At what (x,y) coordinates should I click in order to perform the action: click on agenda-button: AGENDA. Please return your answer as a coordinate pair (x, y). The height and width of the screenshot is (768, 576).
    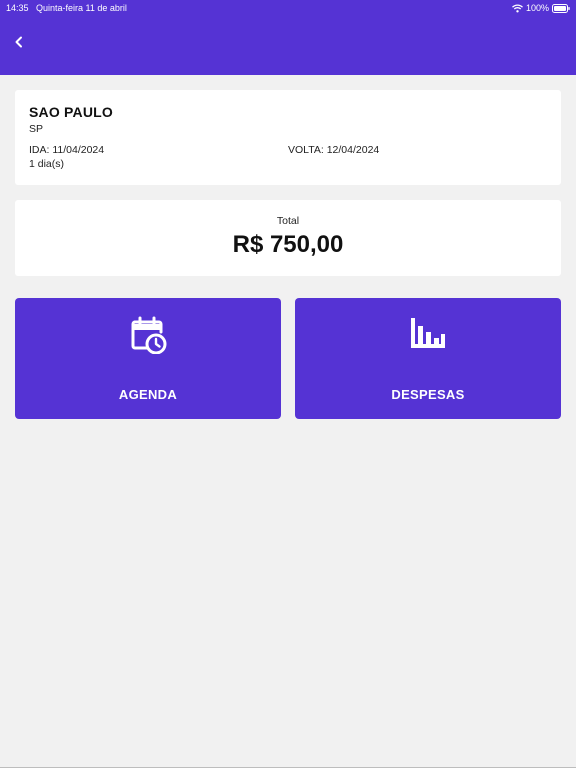
    Looking at the image, I should click on (148, 358).